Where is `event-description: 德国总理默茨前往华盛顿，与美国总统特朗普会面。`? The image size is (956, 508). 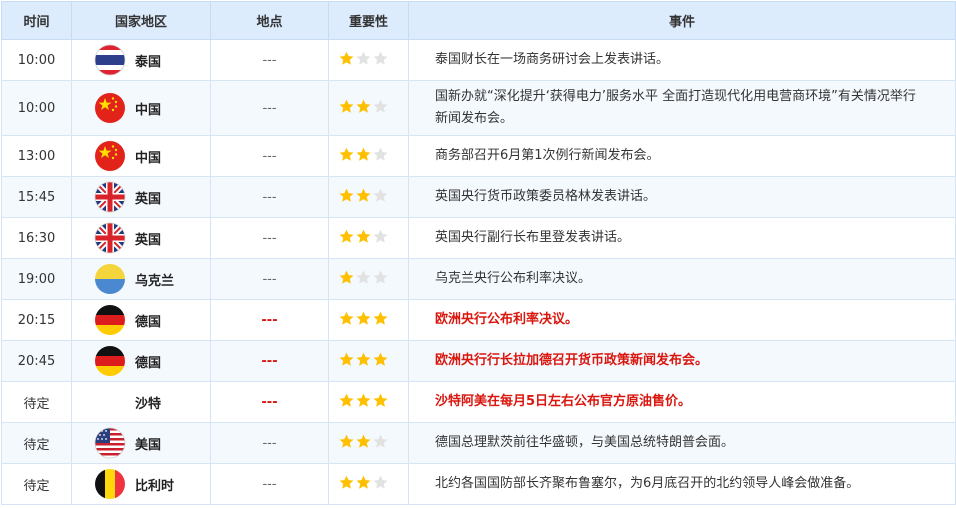 event-description: 德国总理默茨前往华盛顿，与美国总统特朗普会面。 is located at coordinates (682, 443).